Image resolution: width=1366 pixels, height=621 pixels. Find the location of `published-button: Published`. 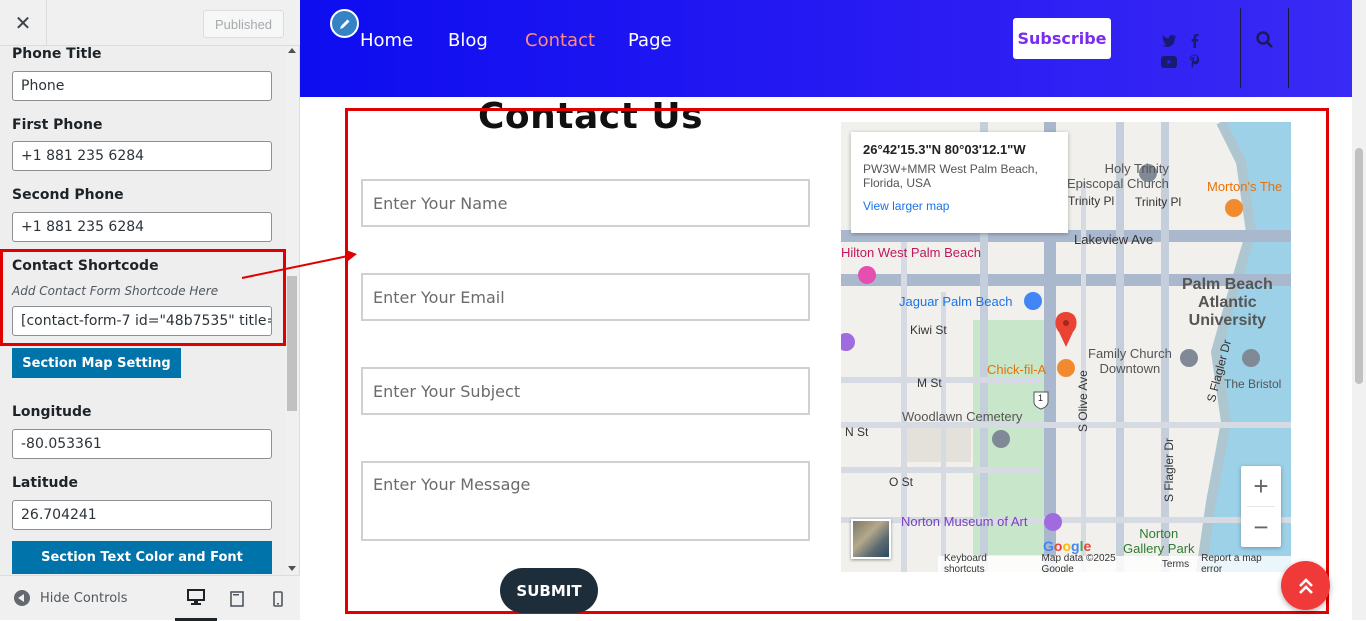

published-button: Published is located at coordinates (243, 24).